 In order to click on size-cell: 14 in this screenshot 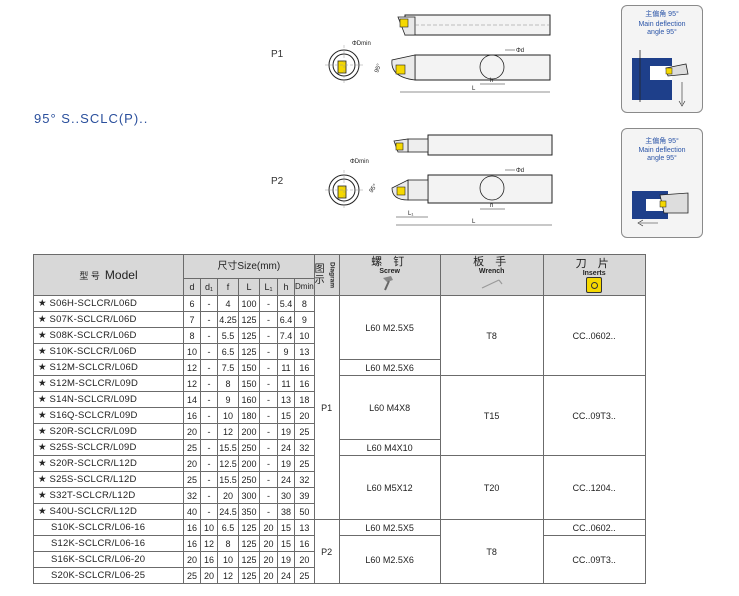, I will do `click(192, 399)`.